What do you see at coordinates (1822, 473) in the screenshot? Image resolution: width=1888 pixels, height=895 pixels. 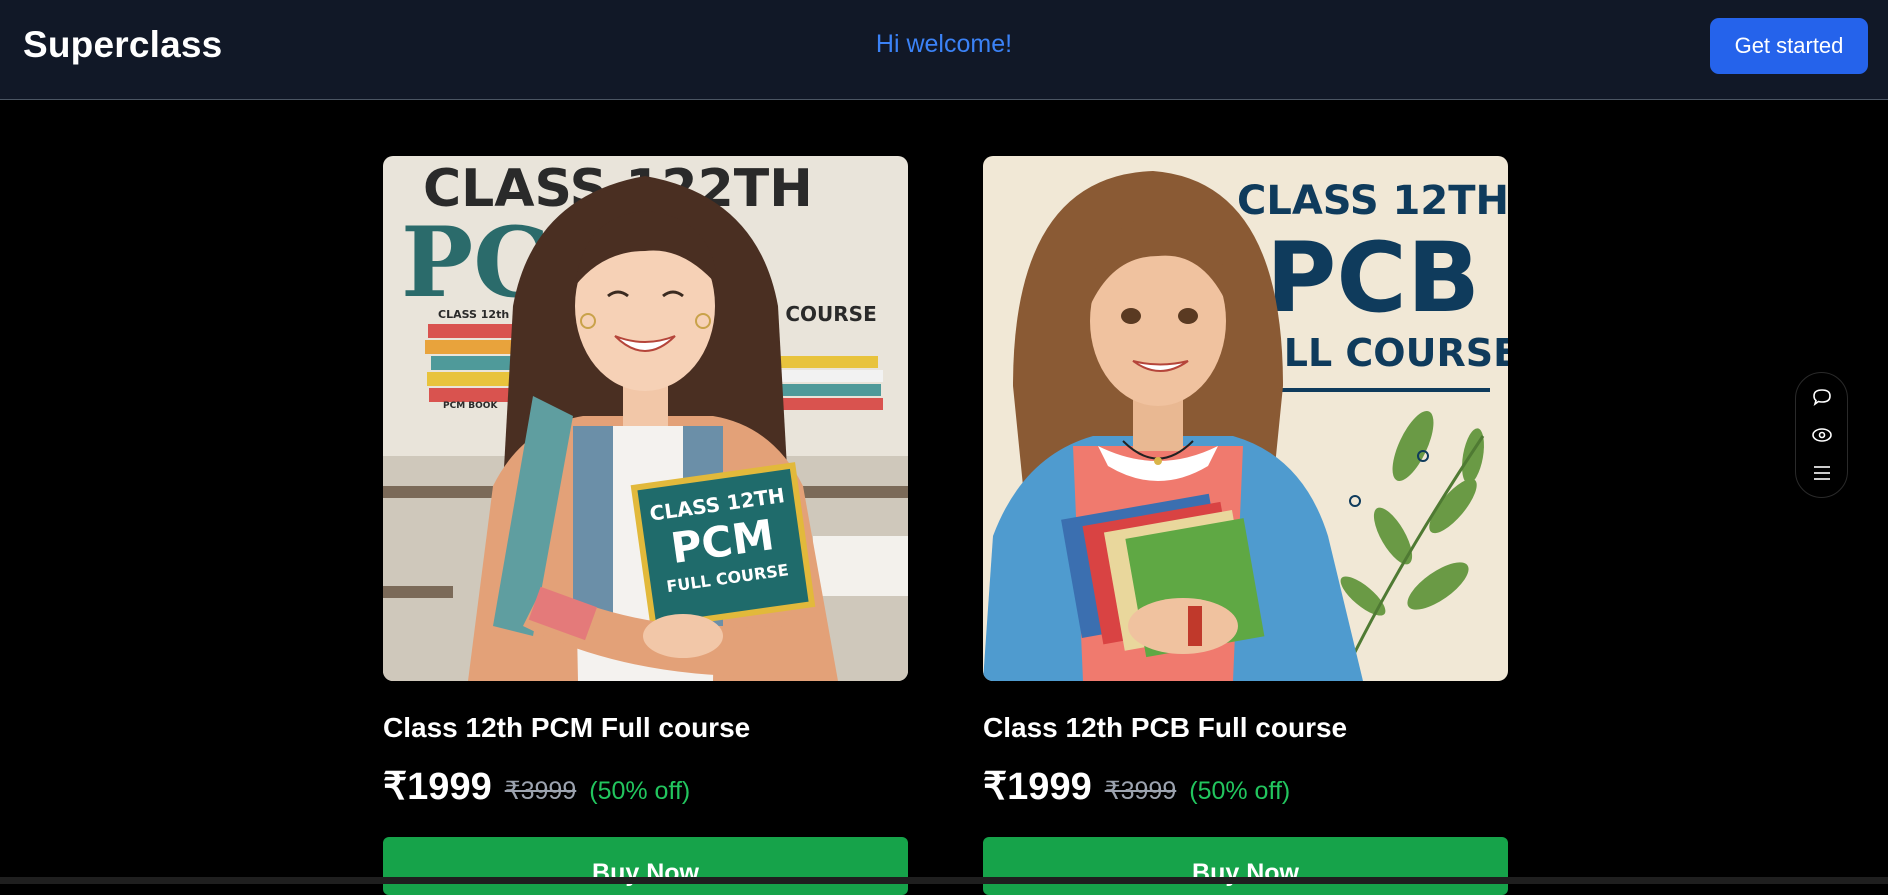 I see `menu-icon` at bounding box center [1822, 473].